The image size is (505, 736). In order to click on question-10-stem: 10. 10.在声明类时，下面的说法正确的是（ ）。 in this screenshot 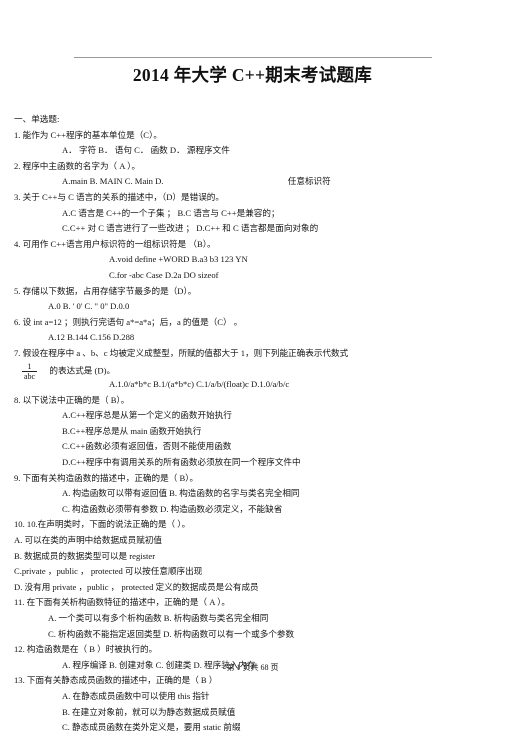, I will do `click(253, 525)`.